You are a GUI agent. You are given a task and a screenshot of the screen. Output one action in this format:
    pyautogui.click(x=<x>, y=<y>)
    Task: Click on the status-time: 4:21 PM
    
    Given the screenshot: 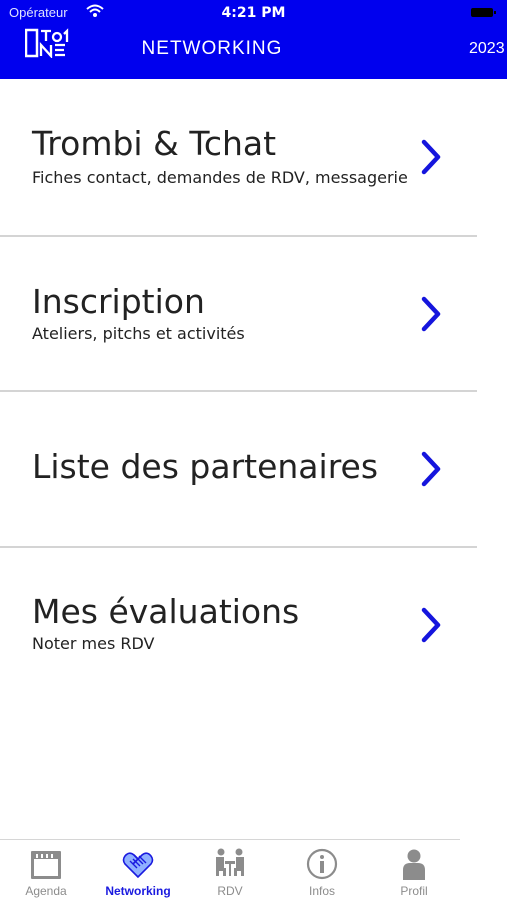 What is the action you would take?
    pyautogui.click(x=253, y=13)
    